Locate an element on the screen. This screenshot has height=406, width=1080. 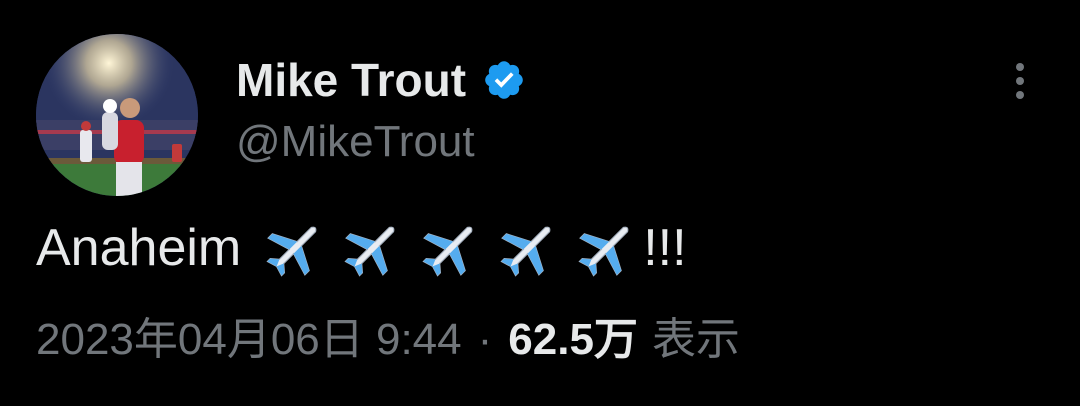
tweet-timestamp: 2023年04月06日 9:44 is located at coordinates (249, 340).